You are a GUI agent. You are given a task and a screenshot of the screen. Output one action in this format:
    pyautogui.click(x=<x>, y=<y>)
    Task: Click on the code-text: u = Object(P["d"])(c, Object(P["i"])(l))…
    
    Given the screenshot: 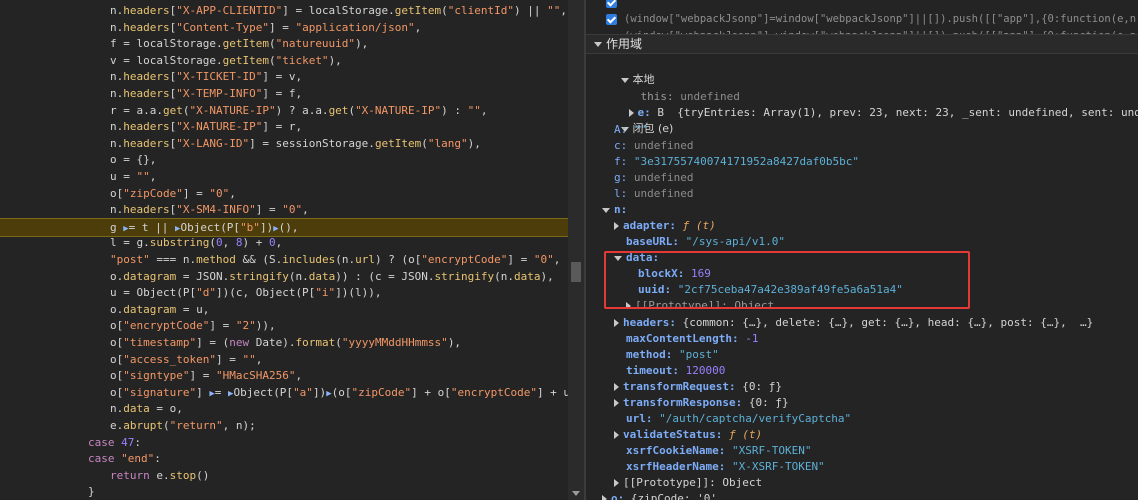 What is the action you would take?
    pyautogui.click(x=246, y=293)
    